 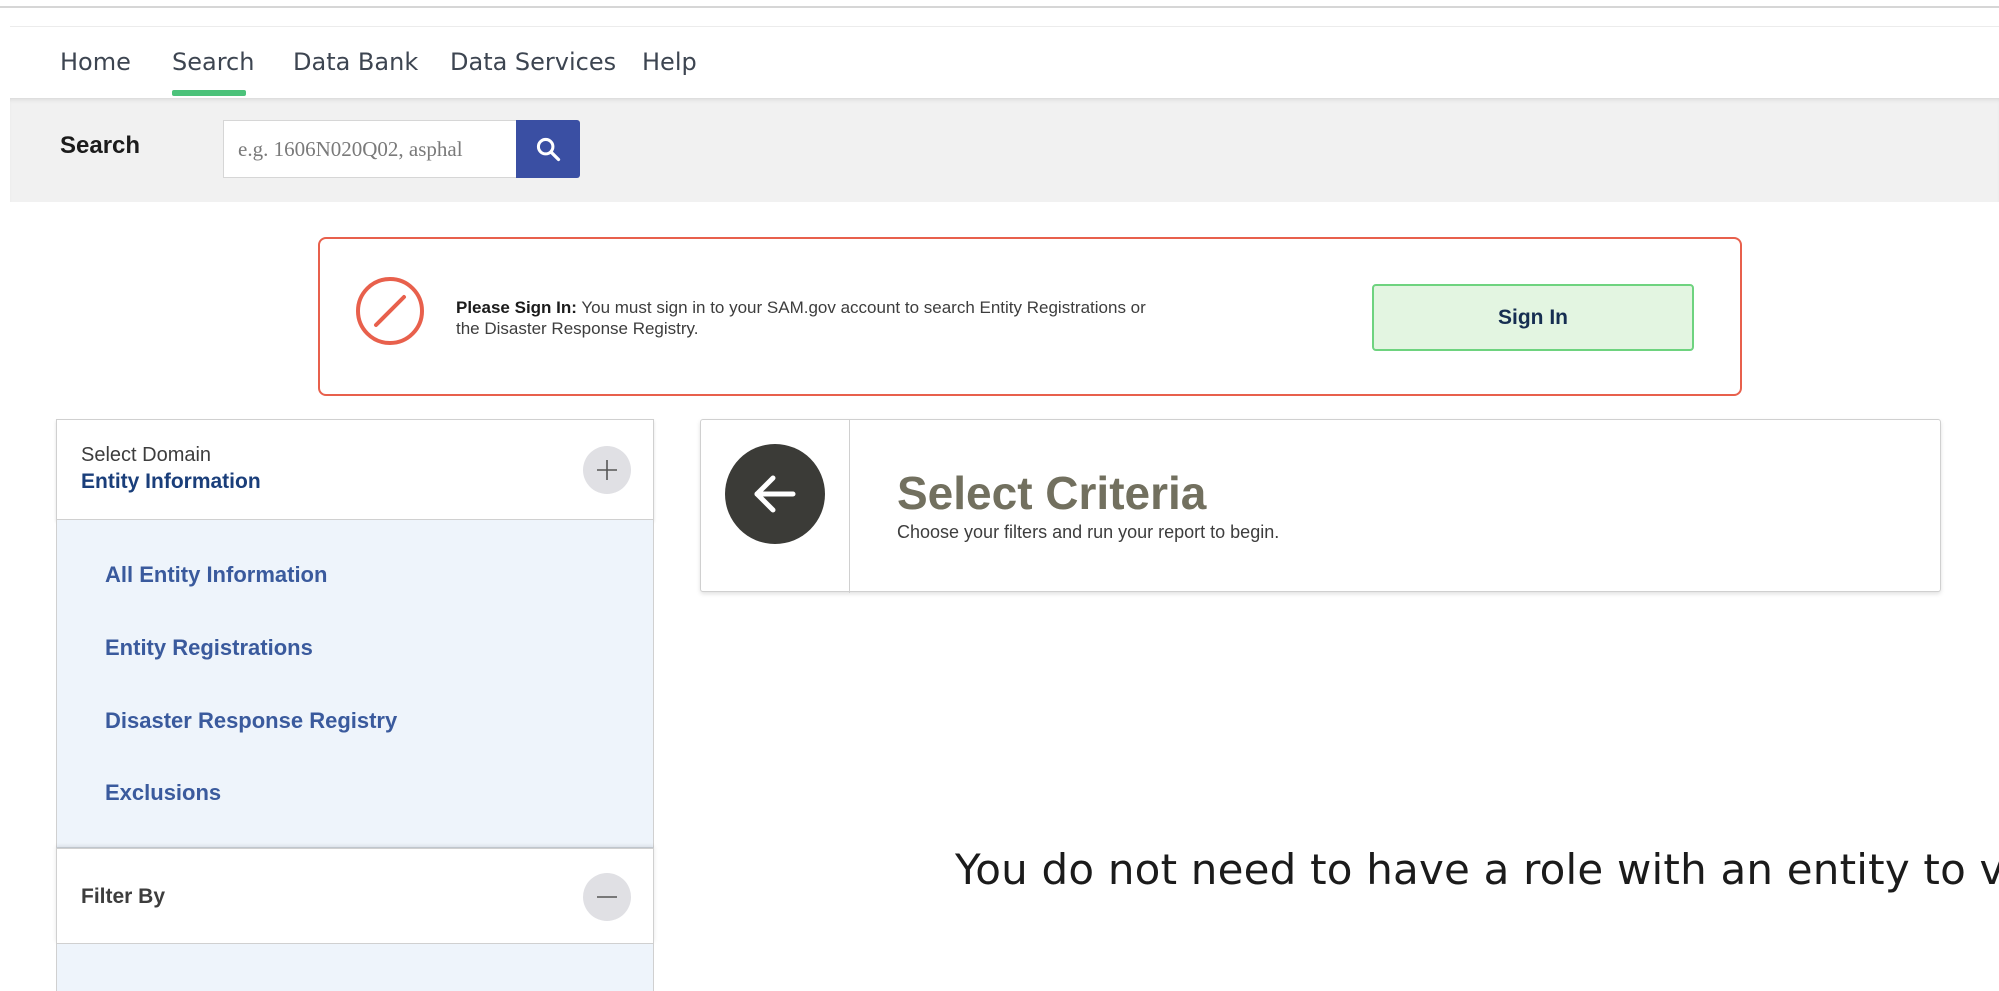 I want to click on nav-help: Help, so click(x=669, y=62).